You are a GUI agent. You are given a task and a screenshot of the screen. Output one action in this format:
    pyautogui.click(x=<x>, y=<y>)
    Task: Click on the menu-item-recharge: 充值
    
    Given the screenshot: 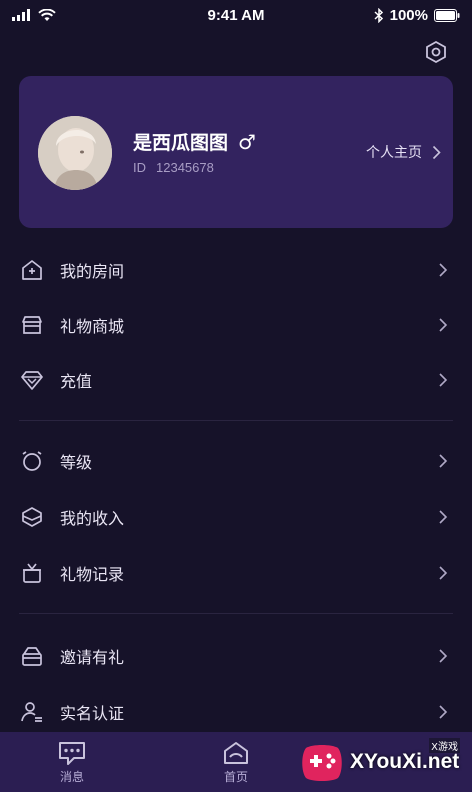 What is the action you would take?
    pyautogui.click(x=236, y=379)
    